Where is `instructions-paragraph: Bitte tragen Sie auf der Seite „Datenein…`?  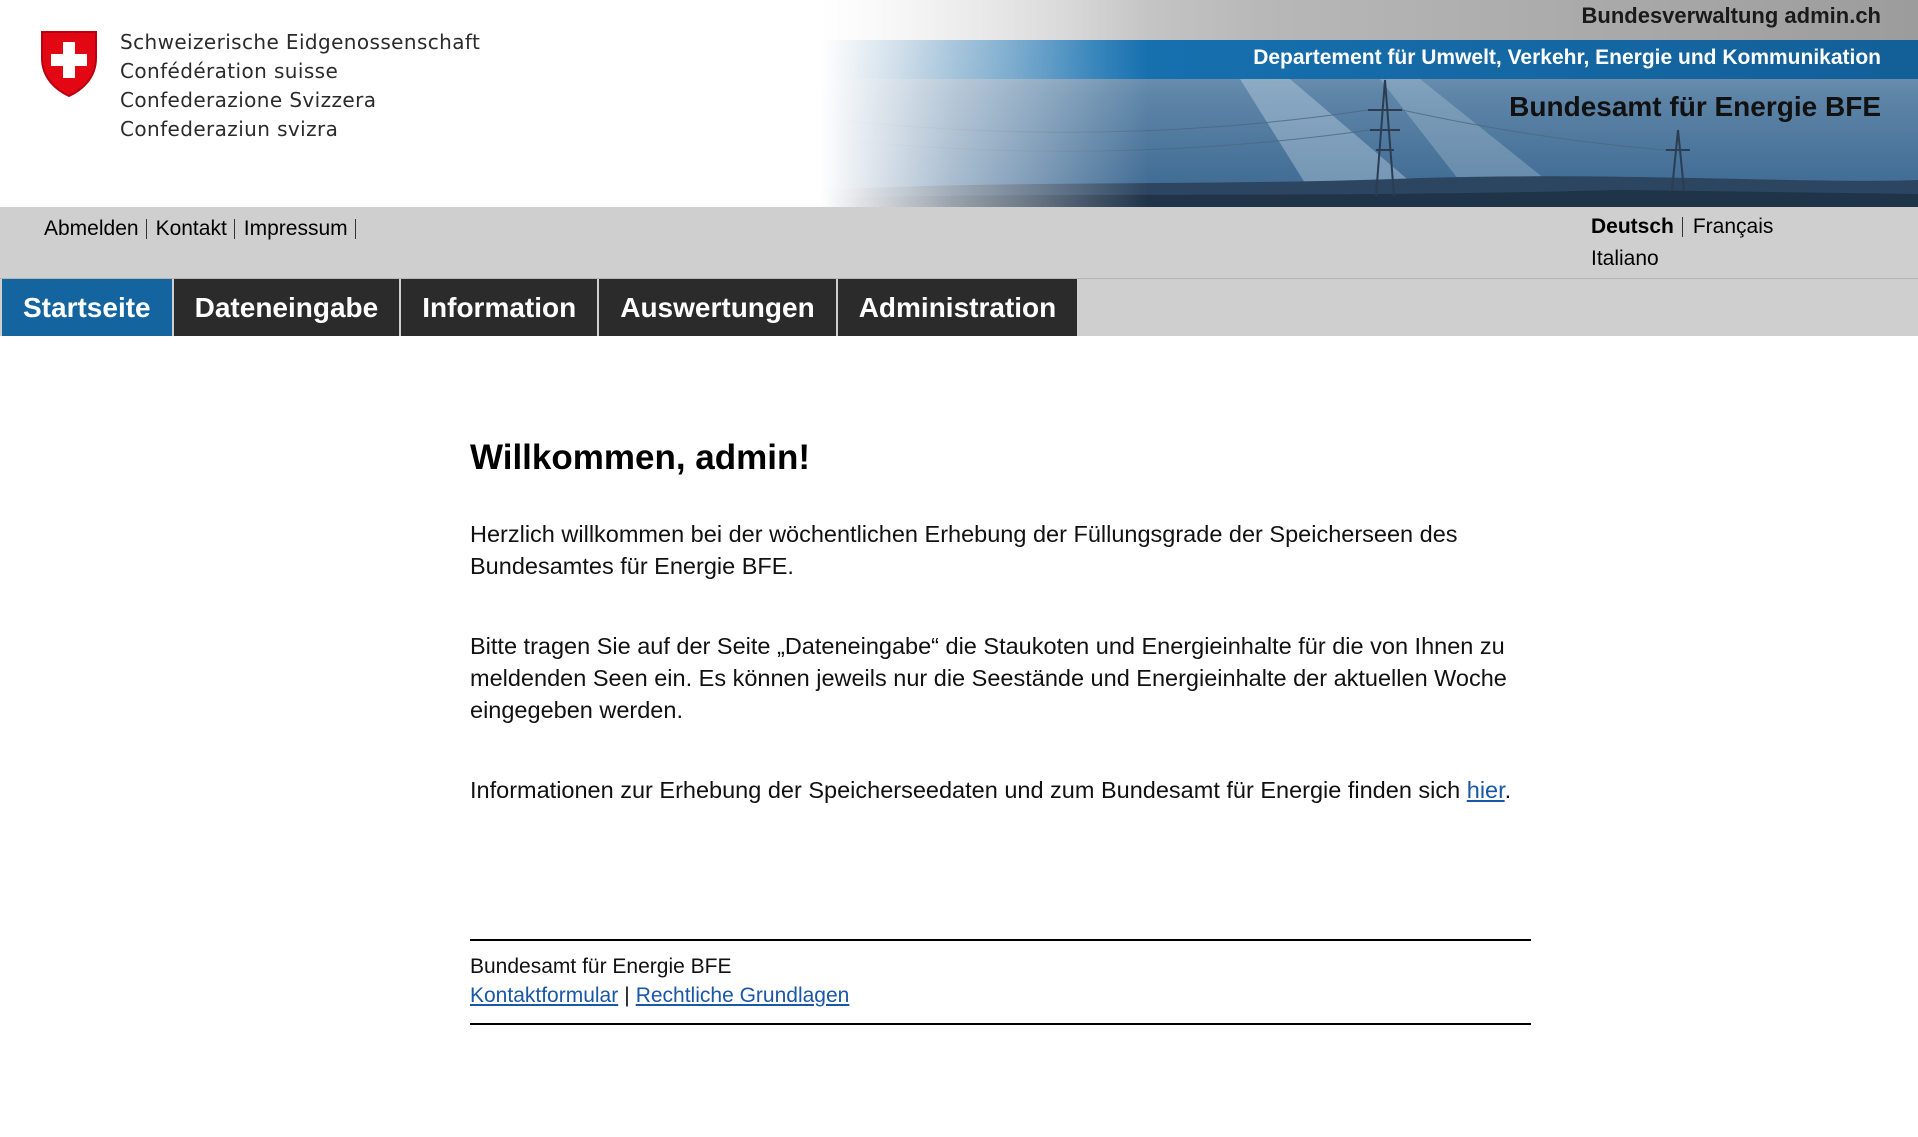 instructions-paragraph: Bitte tragen Sie auf der Seite „Datenein… is located at coordinates (988, 678).